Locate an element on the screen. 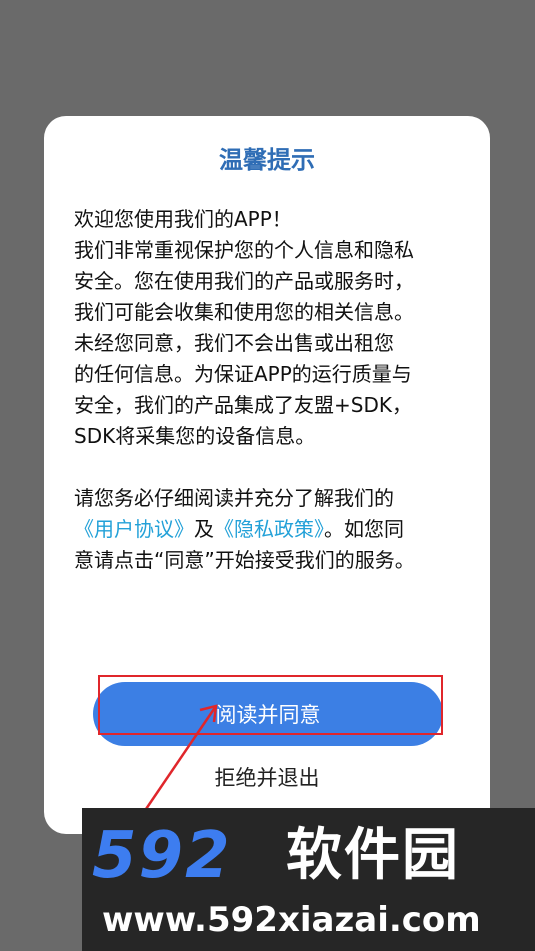 The width and height of the screenshot is (535, 951). body-line: SDK将采集您的设备信息。 is located at coordinates (195, 436).